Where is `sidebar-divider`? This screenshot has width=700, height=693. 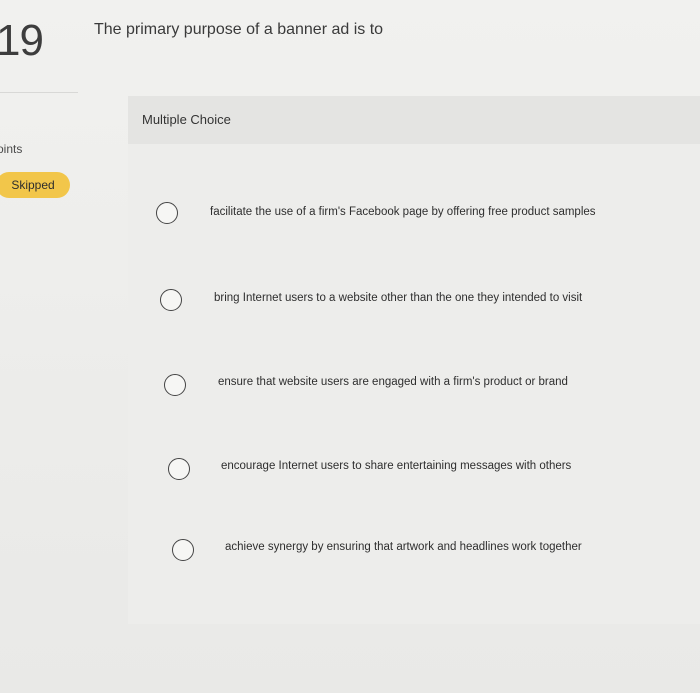 sidebar-divider is located at coordinates (39, 92).